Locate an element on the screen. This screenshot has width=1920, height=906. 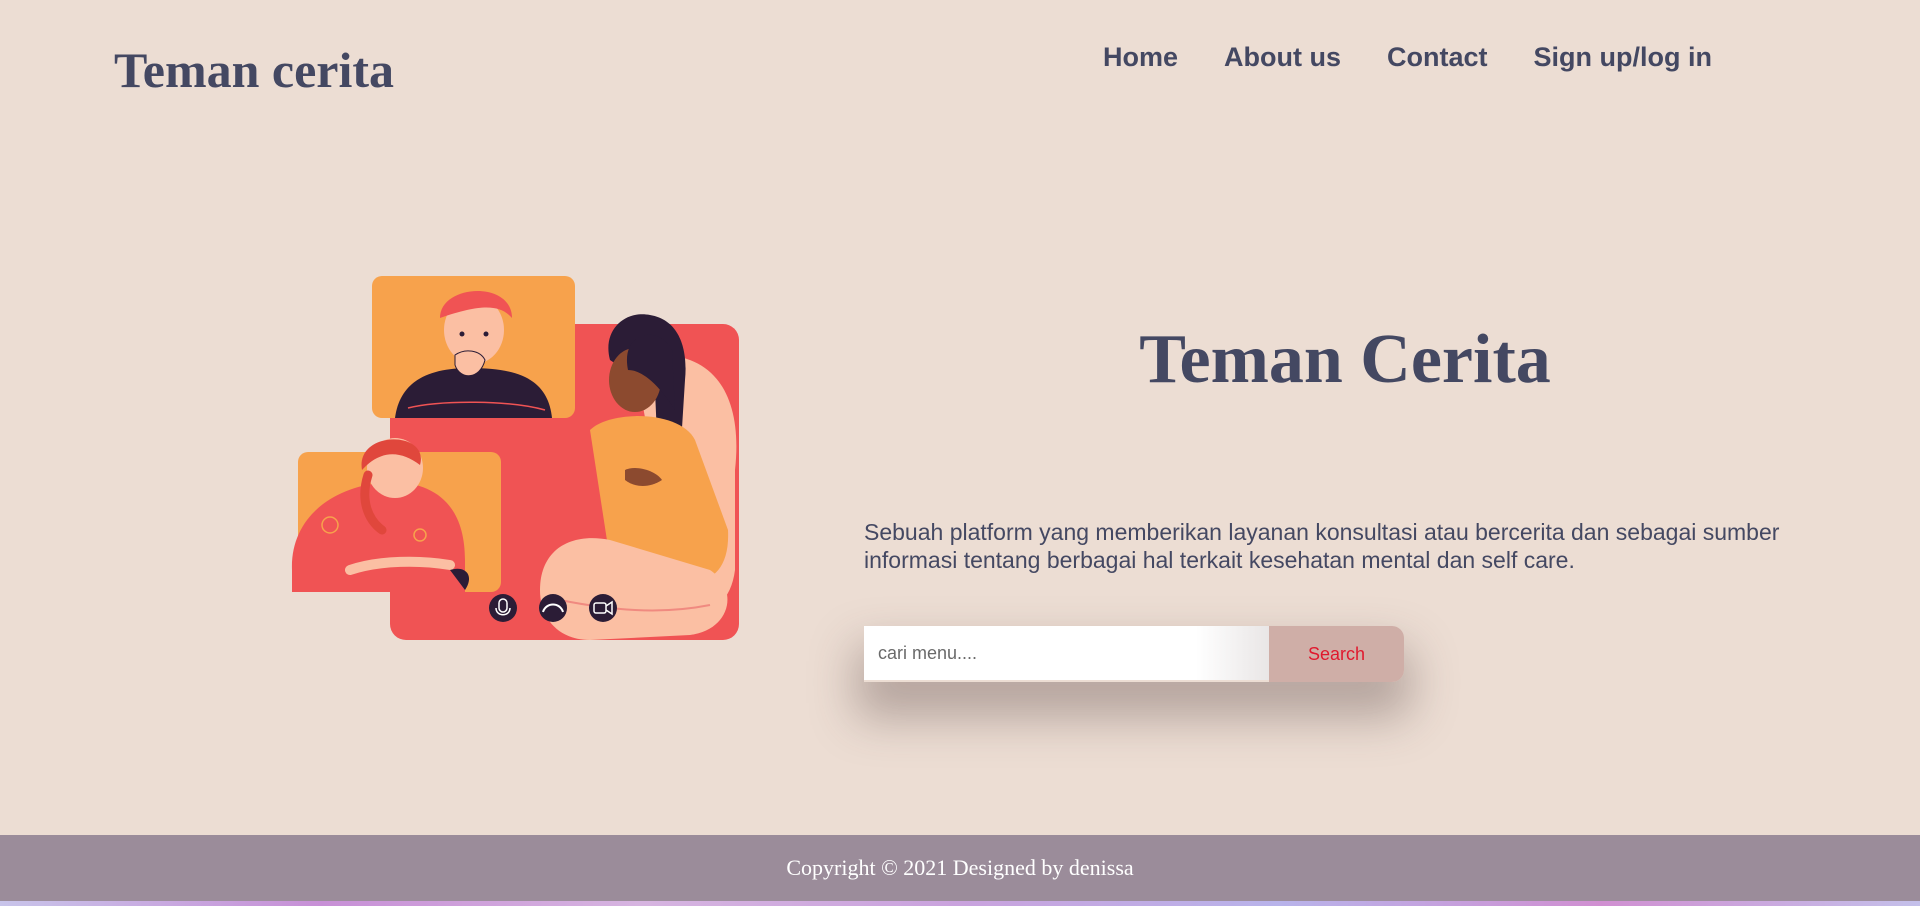
main-nav: Home About us Contact Sign up/log in is located at coordinates (1407, 57).